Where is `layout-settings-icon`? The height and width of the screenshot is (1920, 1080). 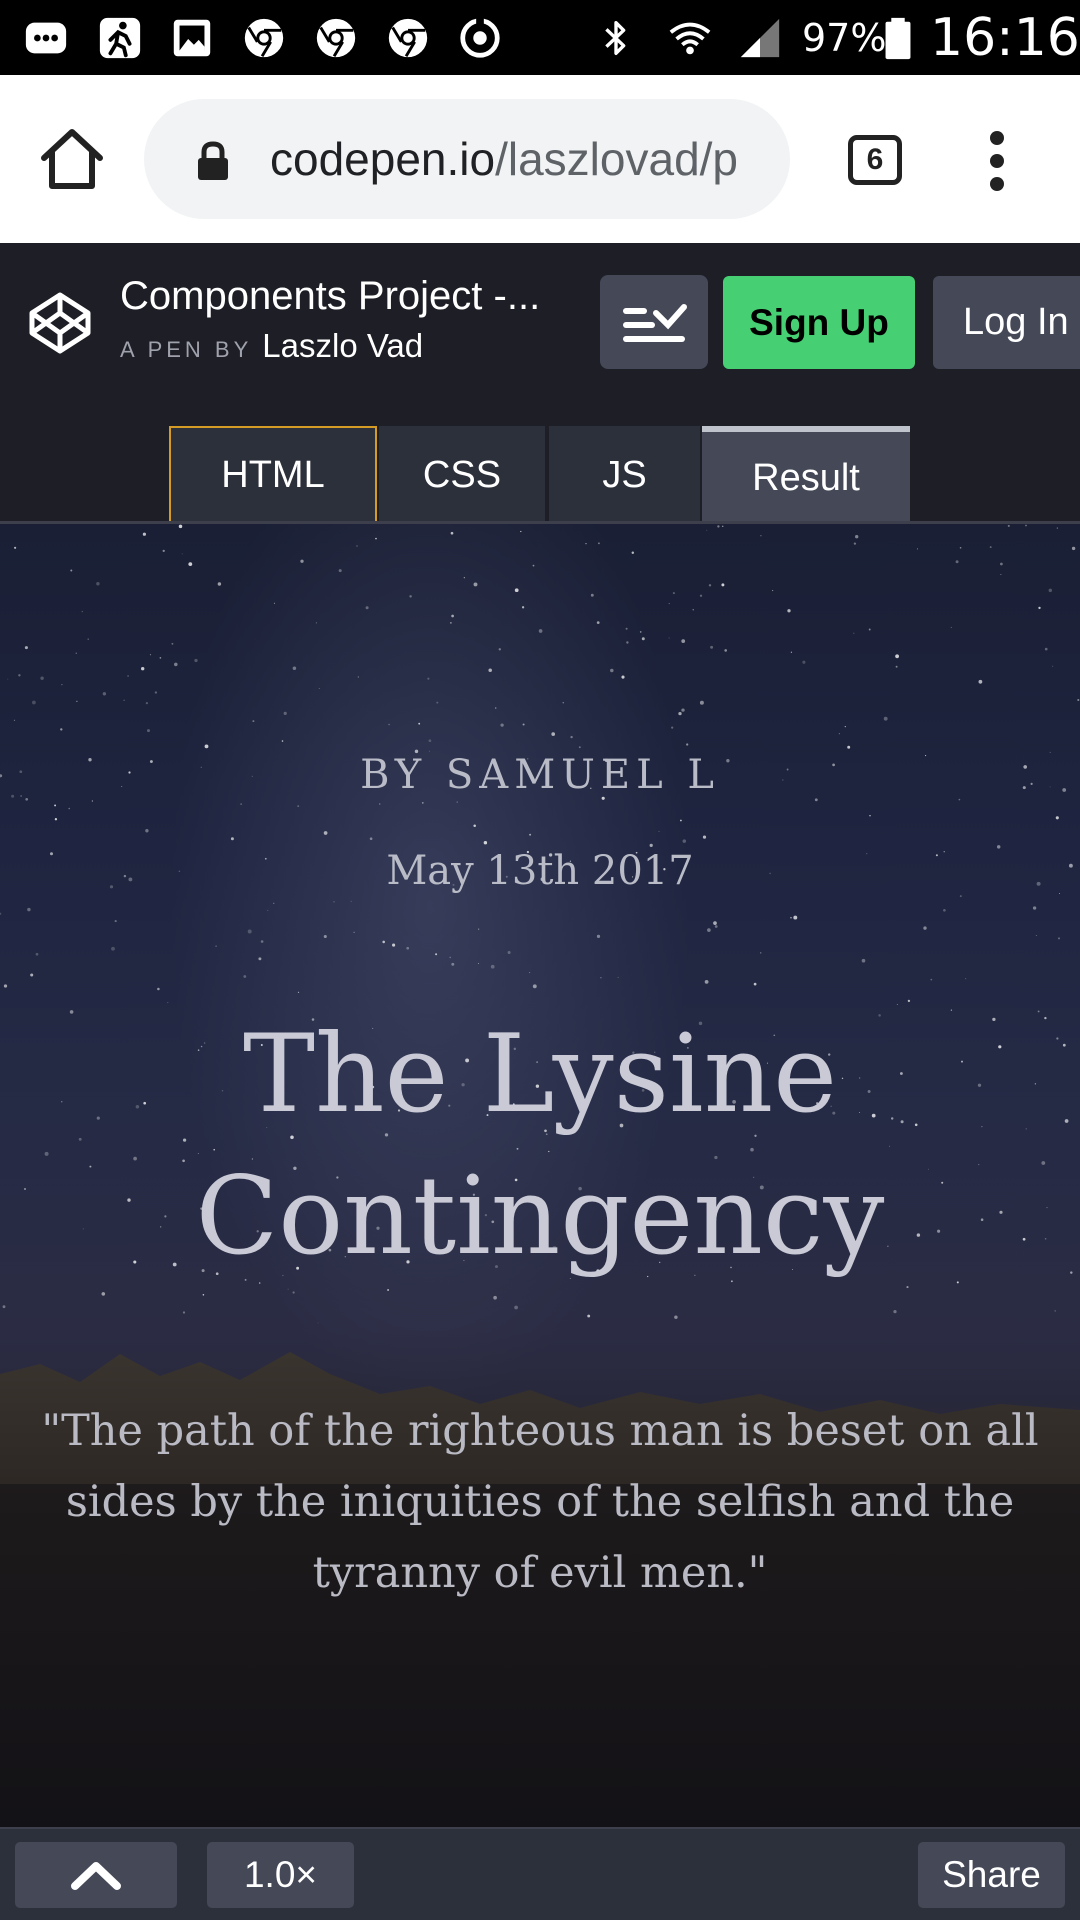 layout-settings-icon is located at coordinates (655, 323).